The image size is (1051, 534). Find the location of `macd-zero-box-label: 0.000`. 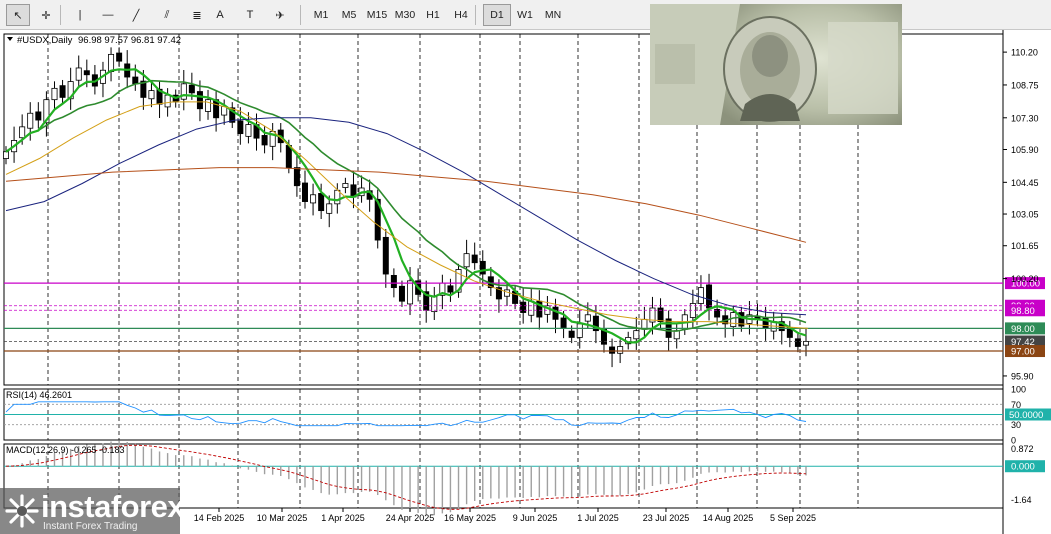

macd-zero-box-label: 0.000 is located at coordinates (1023, 467).